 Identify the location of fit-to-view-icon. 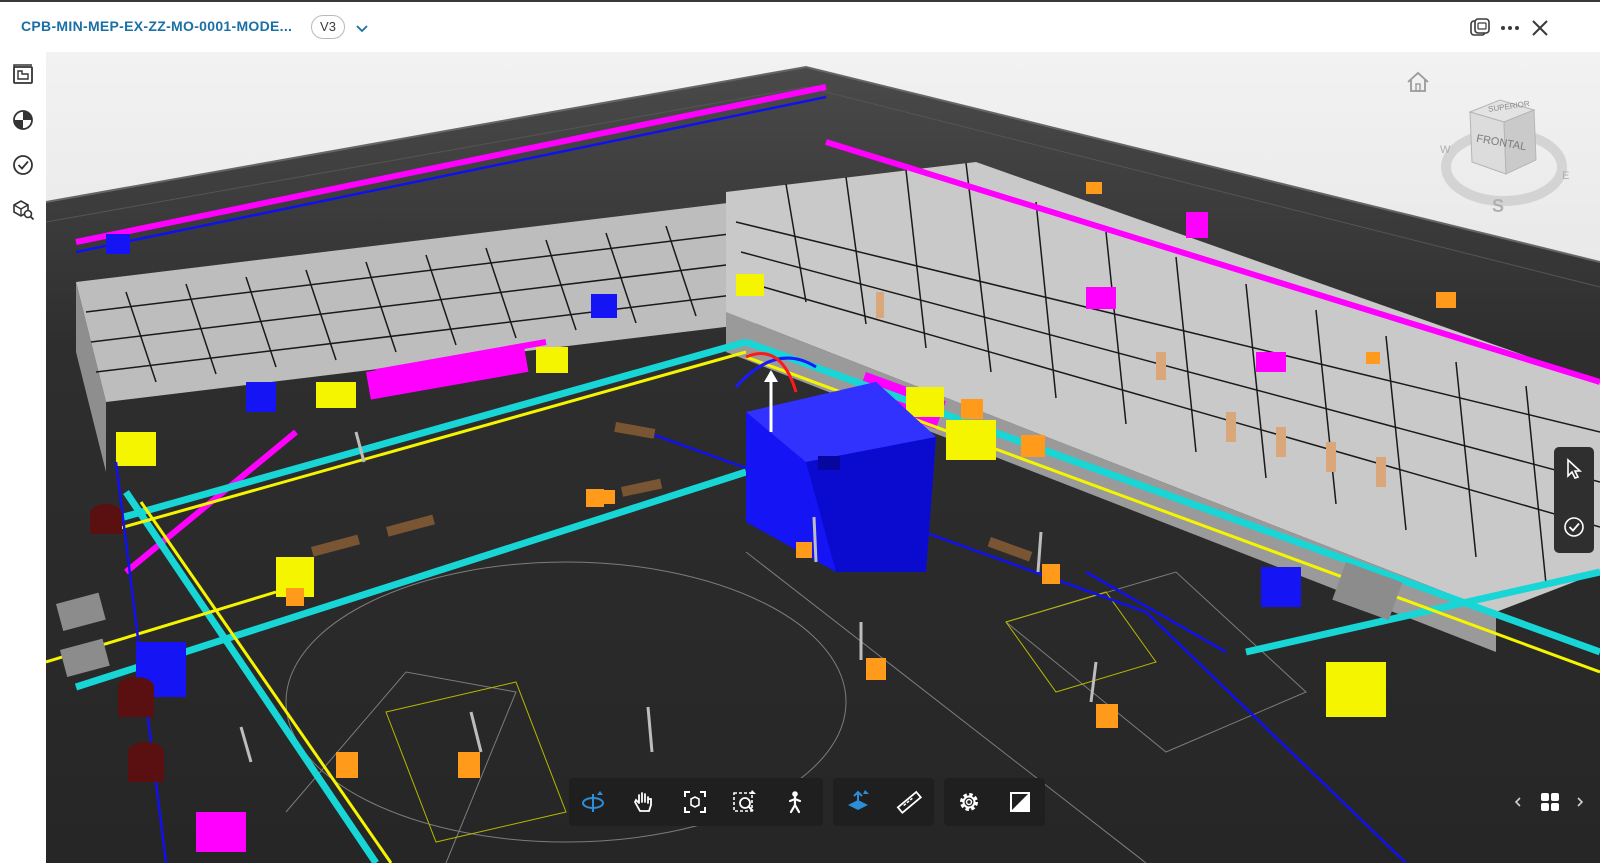
(695, 802).